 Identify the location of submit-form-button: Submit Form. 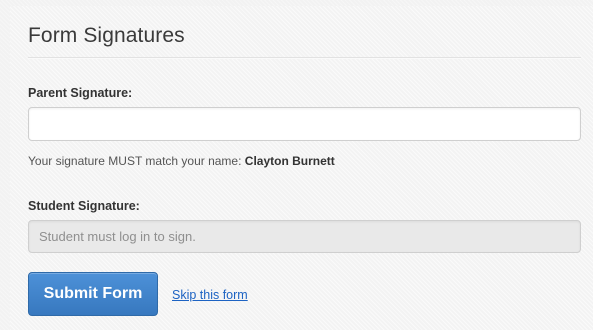
(93, 294).